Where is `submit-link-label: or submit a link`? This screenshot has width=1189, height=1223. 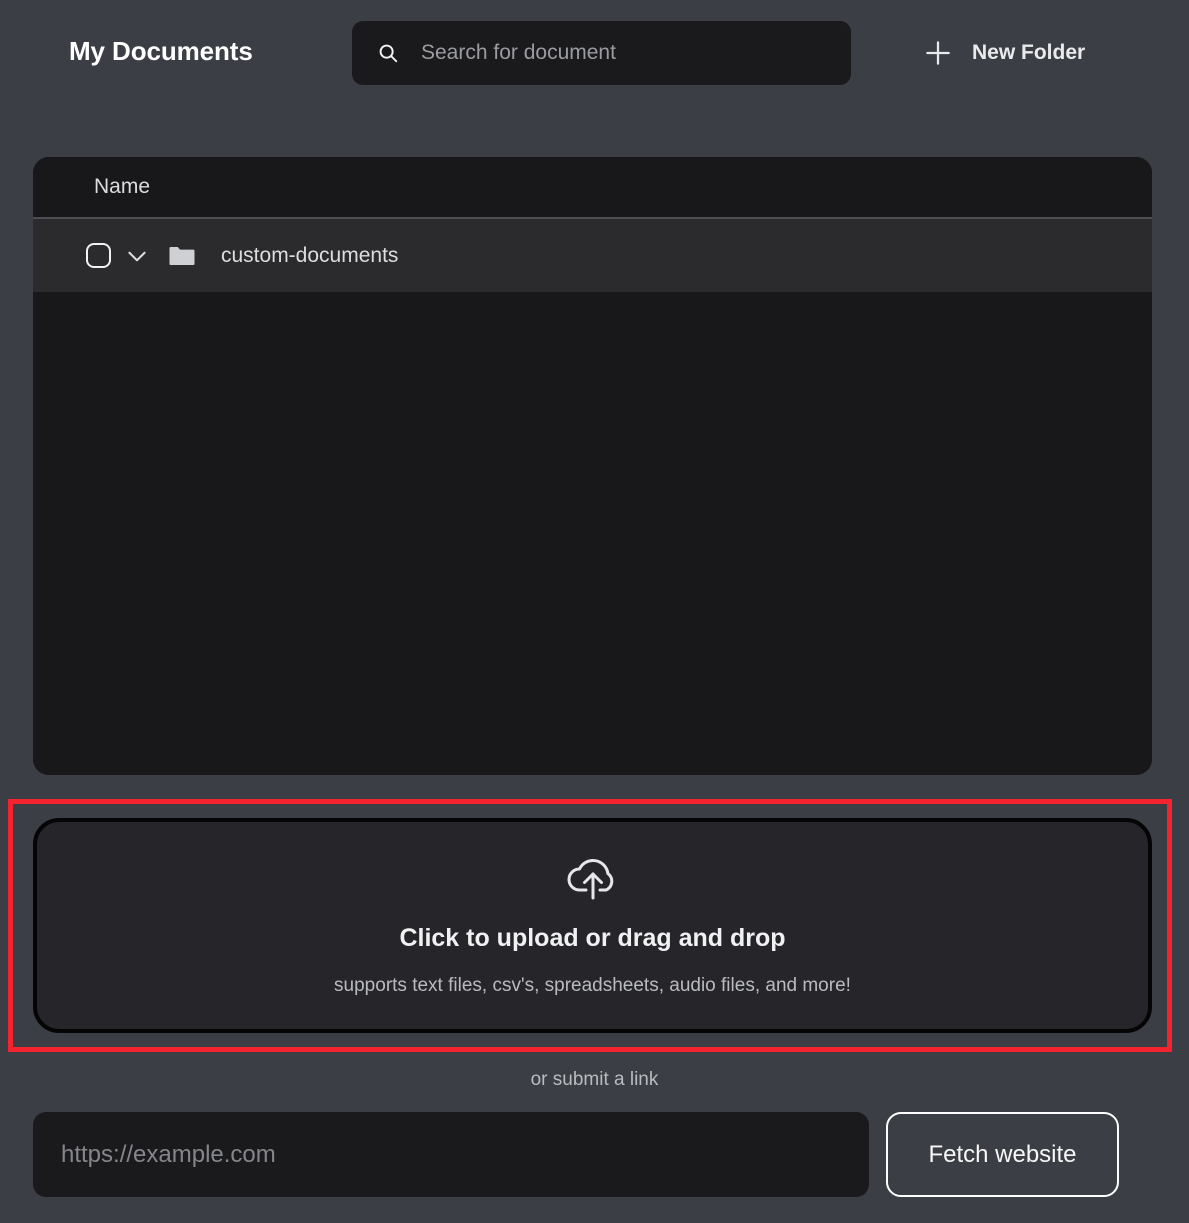 submit-link-label: or submit a link is located at coordinates (594, 1079).